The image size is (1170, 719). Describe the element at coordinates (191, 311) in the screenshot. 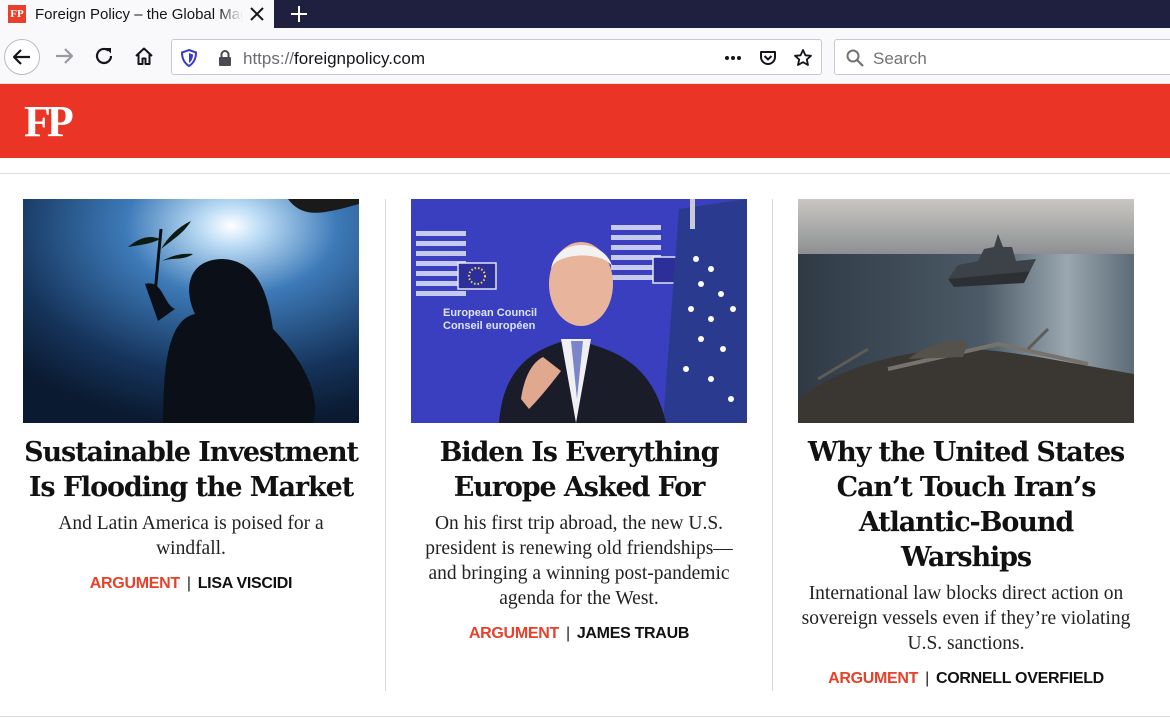

I see `article-image-plant-silhouette` at that location.